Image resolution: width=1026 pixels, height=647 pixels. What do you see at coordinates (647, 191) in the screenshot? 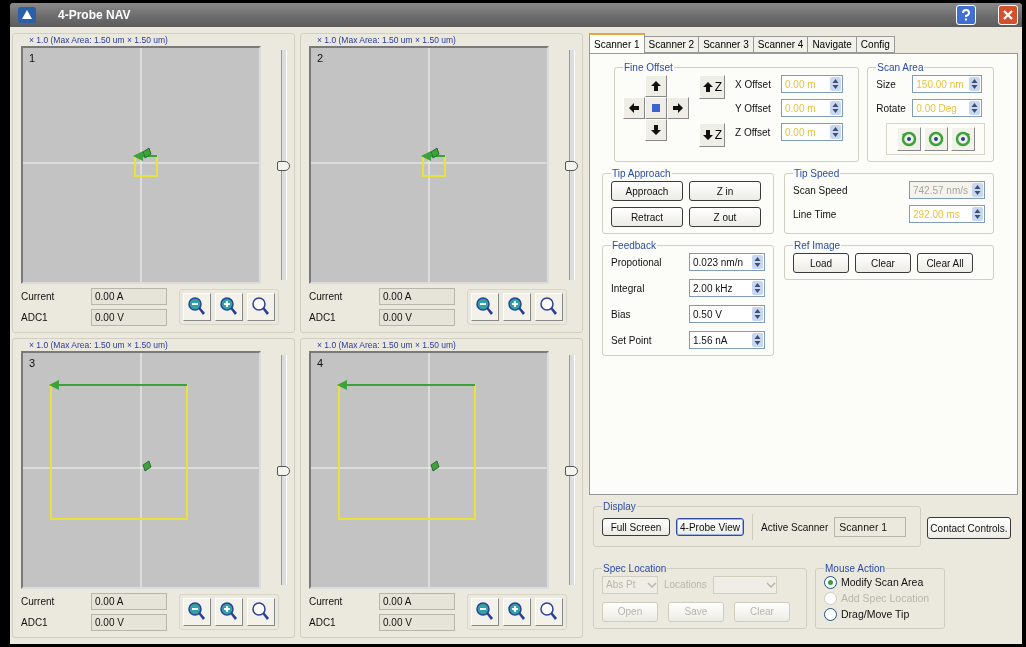
I see `approach-button: Approach` at bounding box center [647, 191].